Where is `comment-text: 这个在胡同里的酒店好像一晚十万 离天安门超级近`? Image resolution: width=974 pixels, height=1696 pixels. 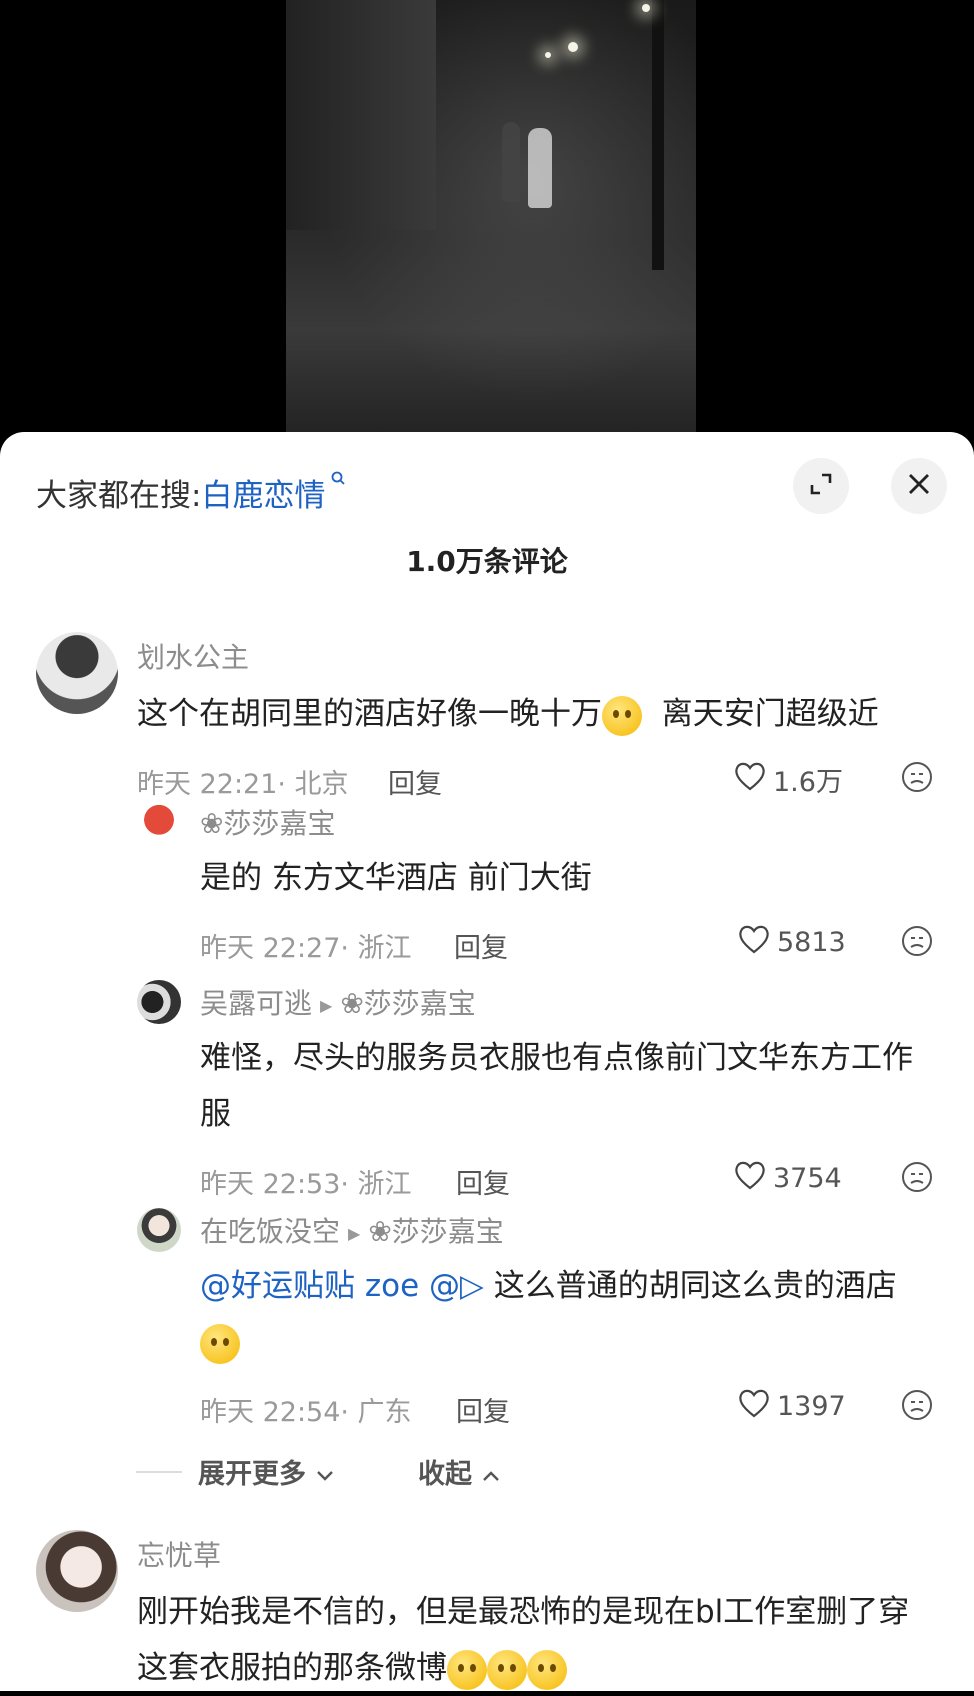 comment-text: 这个在胡同里的酒店好像一晚十万 离天安门超级近 is located at coordinates (542, 714).